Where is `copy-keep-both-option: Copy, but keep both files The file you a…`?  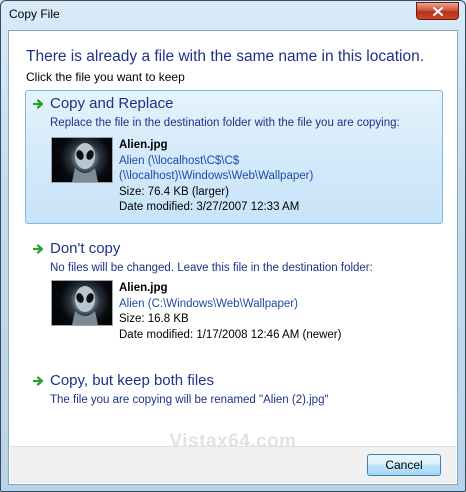 copy-keep-both-option: Copy, but keep both files The file you a… is located at coordinates (234, 390).